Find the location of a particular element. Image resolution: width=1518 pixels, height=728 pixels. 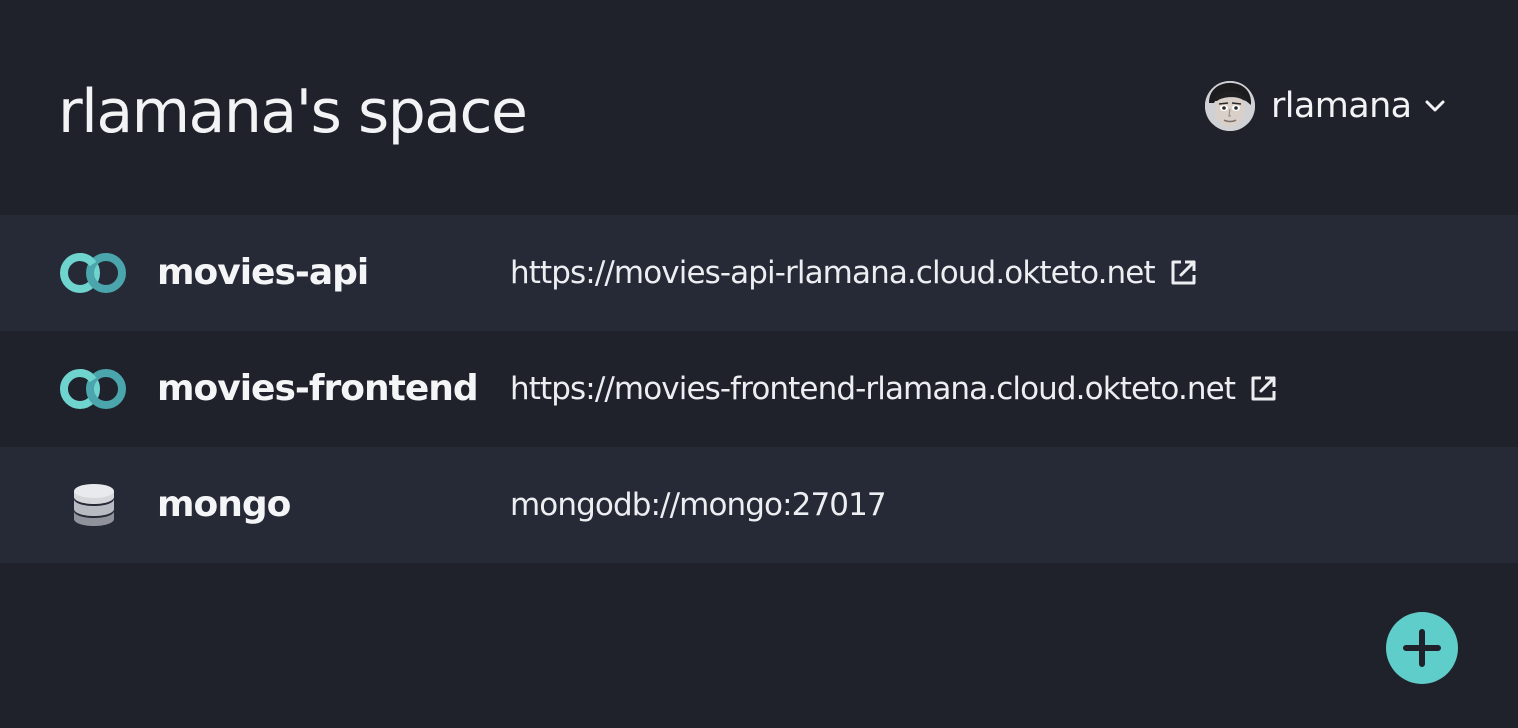

endpoint-text: mongodb://mongo:27017 is located at coordinates (698, 505).